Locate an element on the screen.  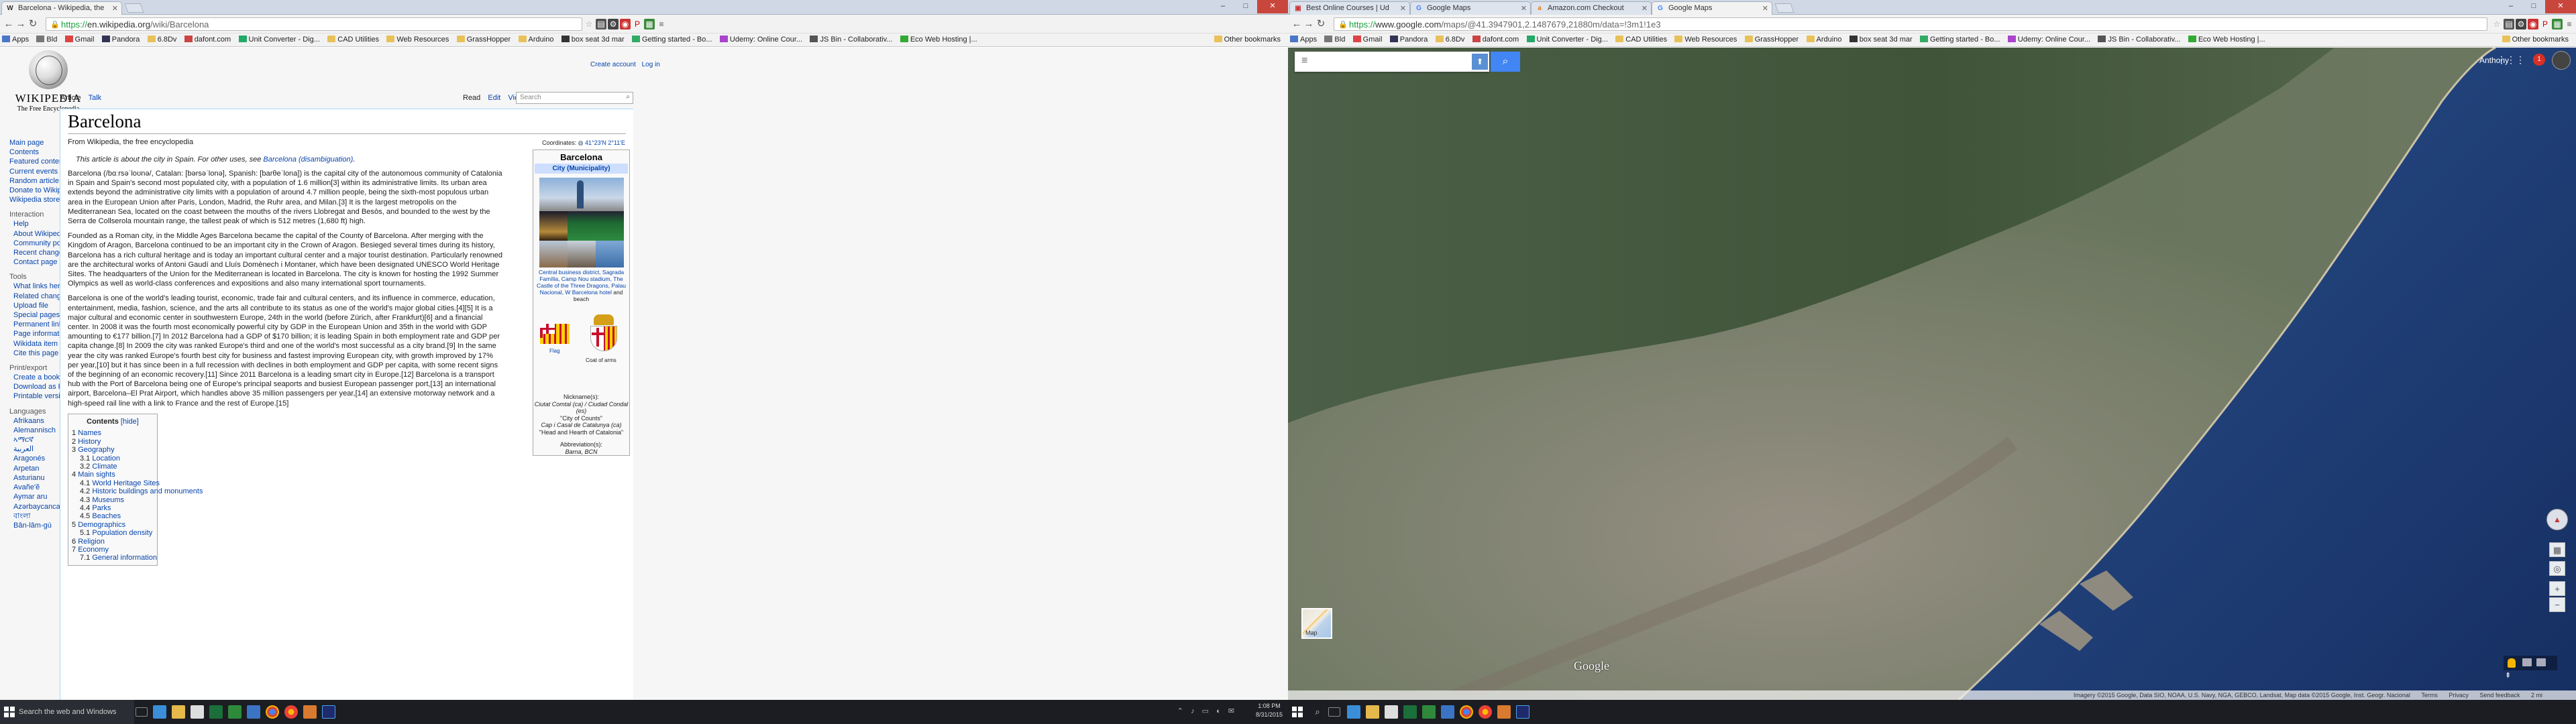
extension-icon: ⚙ is located at coordinates (613, 24).